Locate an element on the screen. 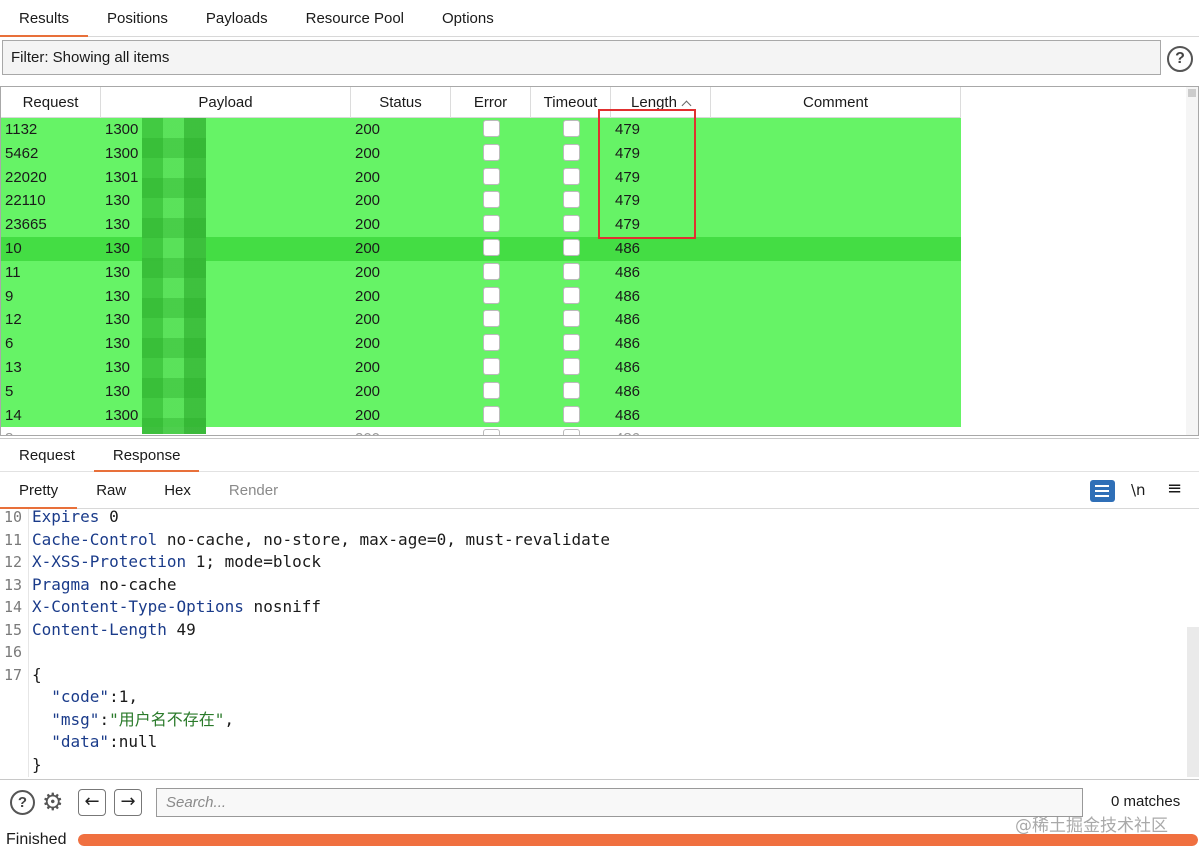 Image resolution: width=1199 pixels, height=856 pixels. payload-cell: 1301 is located at coordinates (122, 177).